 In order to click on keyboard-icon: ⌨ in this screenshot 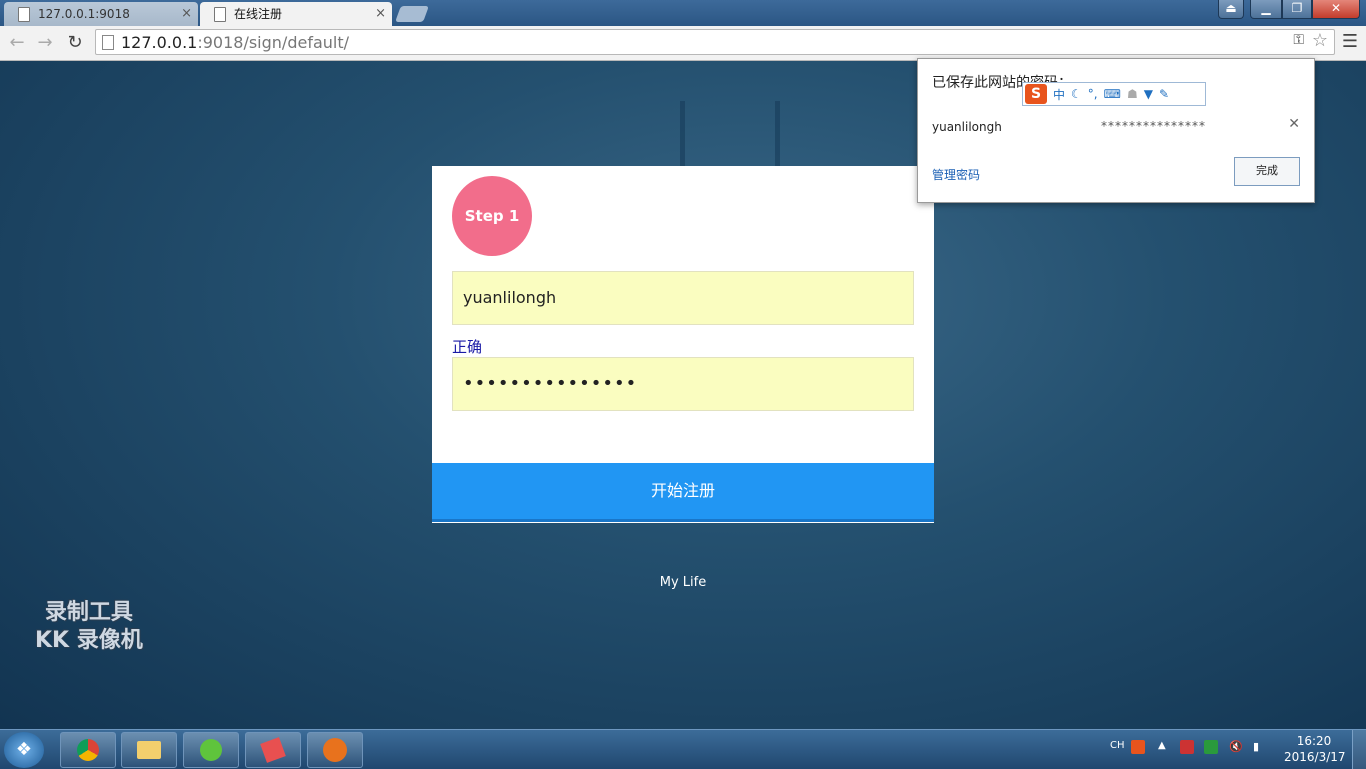, I will do `click(1112, 94)`.